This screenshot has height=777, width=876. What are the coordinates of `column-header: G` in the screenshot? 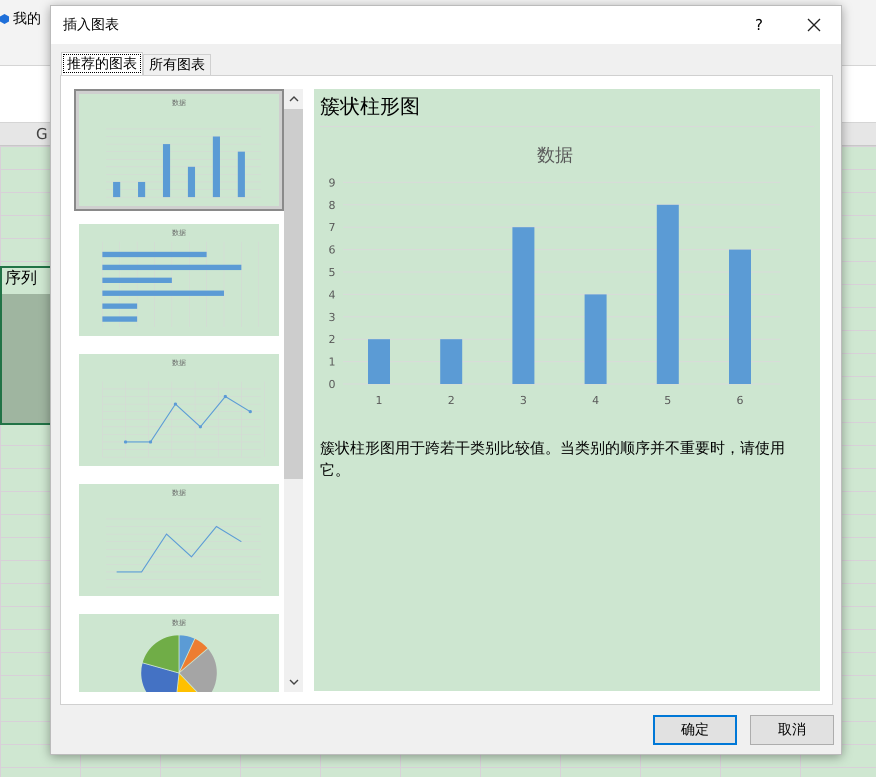 It's located at (42, 134).